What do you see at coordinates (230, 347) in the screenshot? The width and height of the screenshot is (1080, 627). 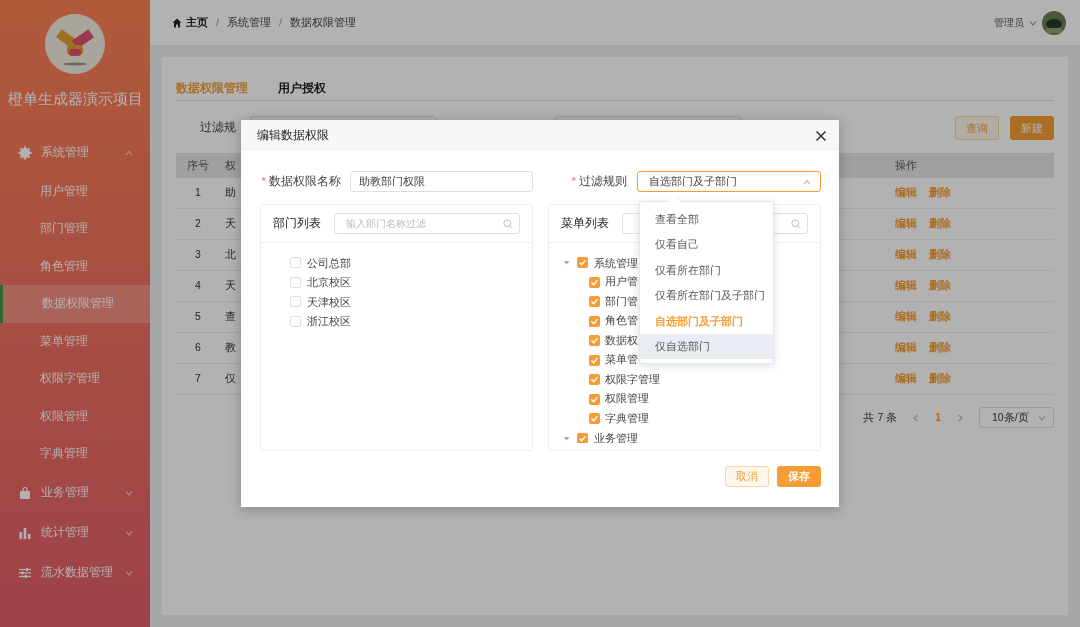 I see `table-cell: 教` at bounding box center [230, 347].